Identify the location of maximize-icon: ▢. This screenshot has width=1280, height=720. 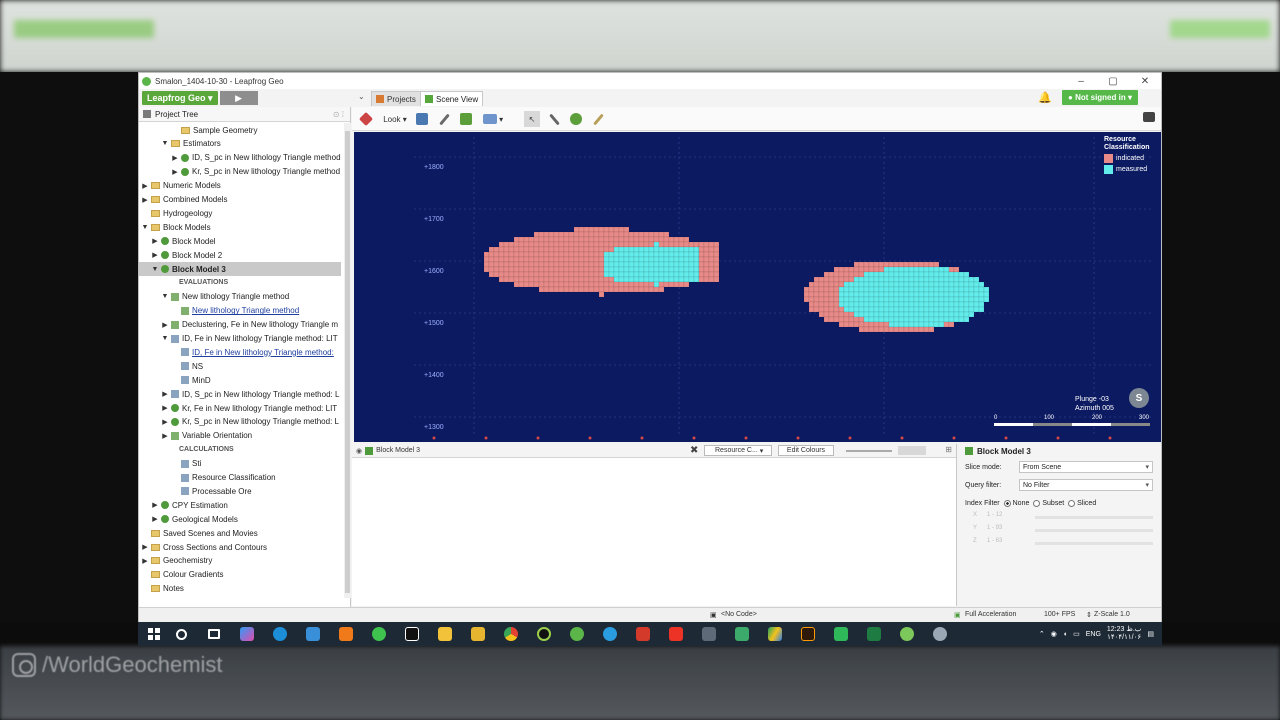
(1113, 81).